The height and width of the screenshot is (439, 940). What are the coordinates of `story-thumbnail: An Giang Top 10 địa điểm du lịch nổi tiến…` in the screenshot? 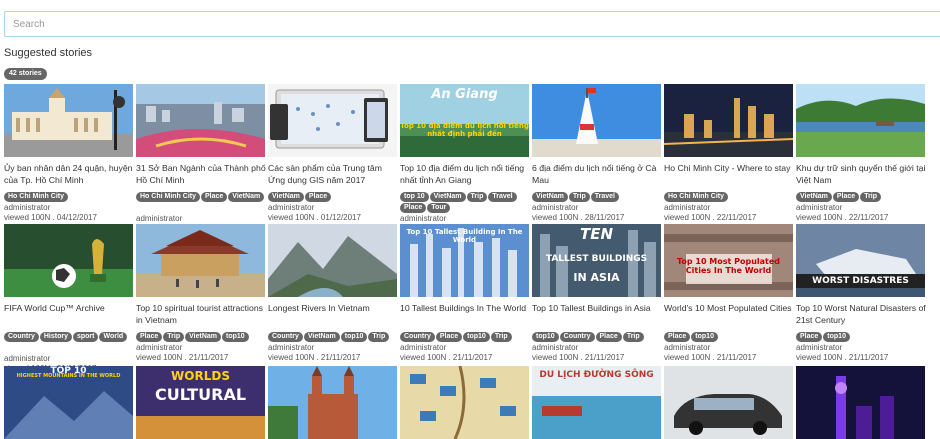 It's located at (464, 120).